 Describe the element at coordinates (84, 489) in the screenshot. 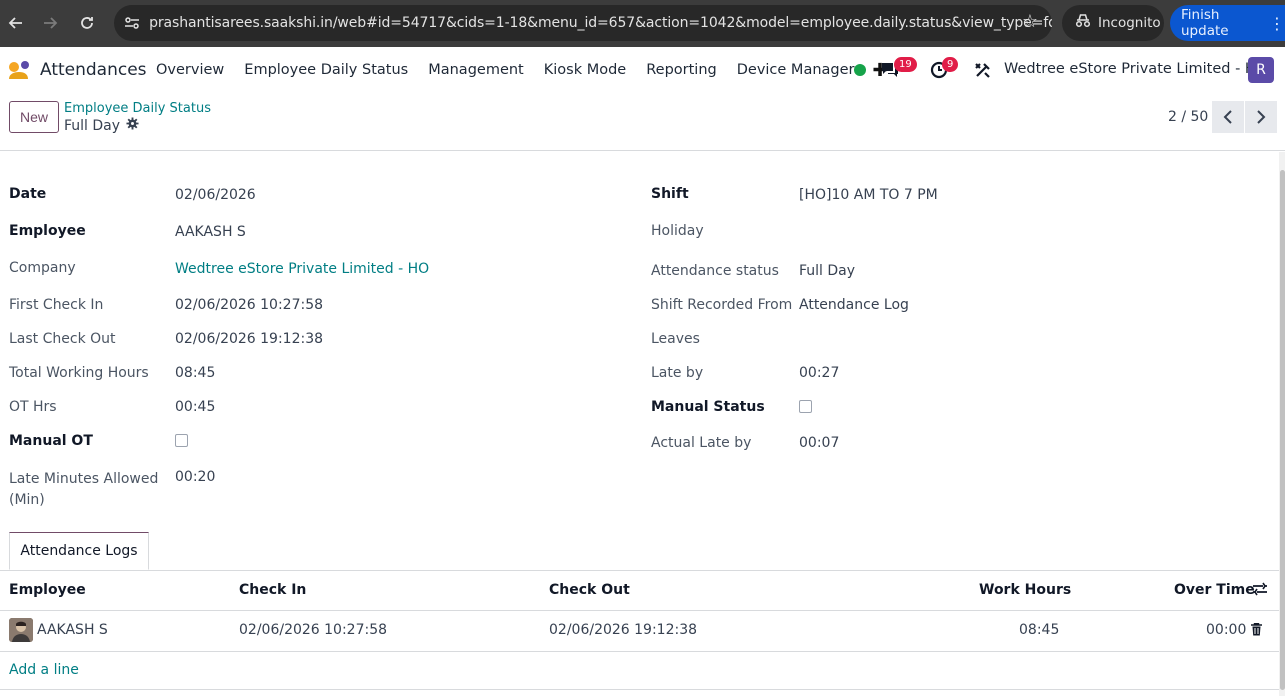

I see `late-minutes-allowed-label: Late Minutes Allowed (Min)` at that location.